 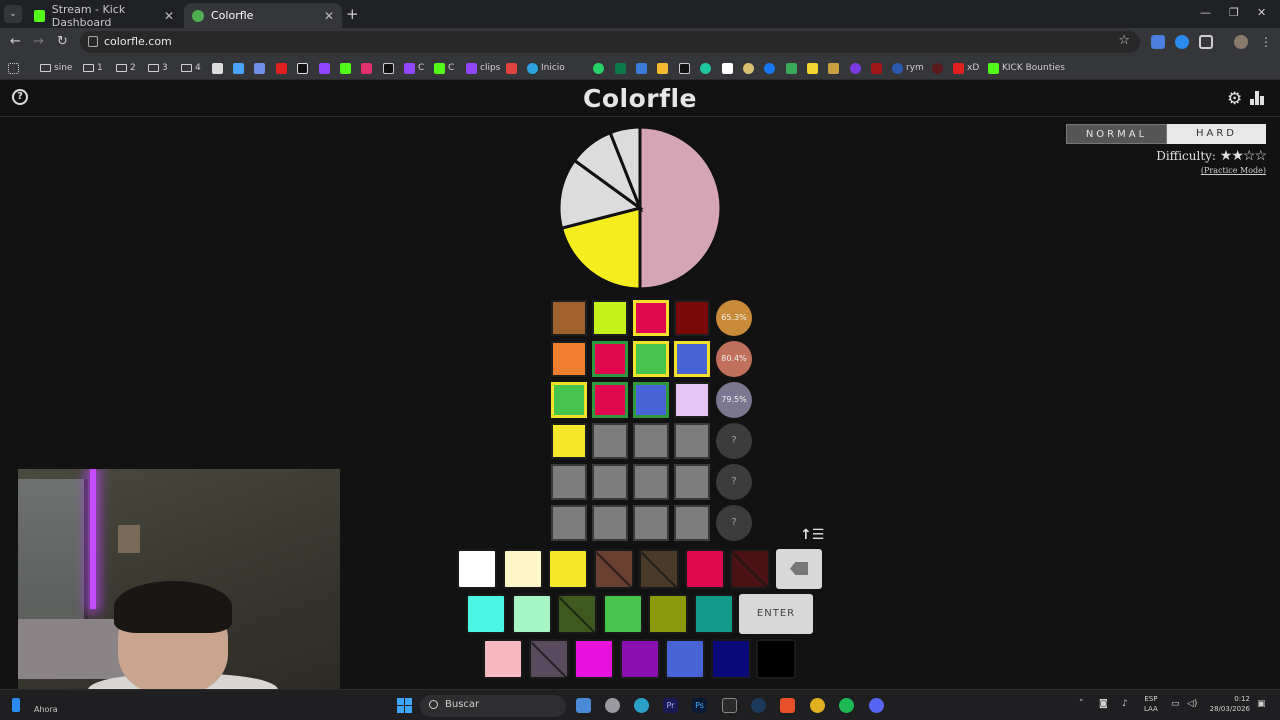 I want to click on bookmark-app, so click(x=622, y=68).